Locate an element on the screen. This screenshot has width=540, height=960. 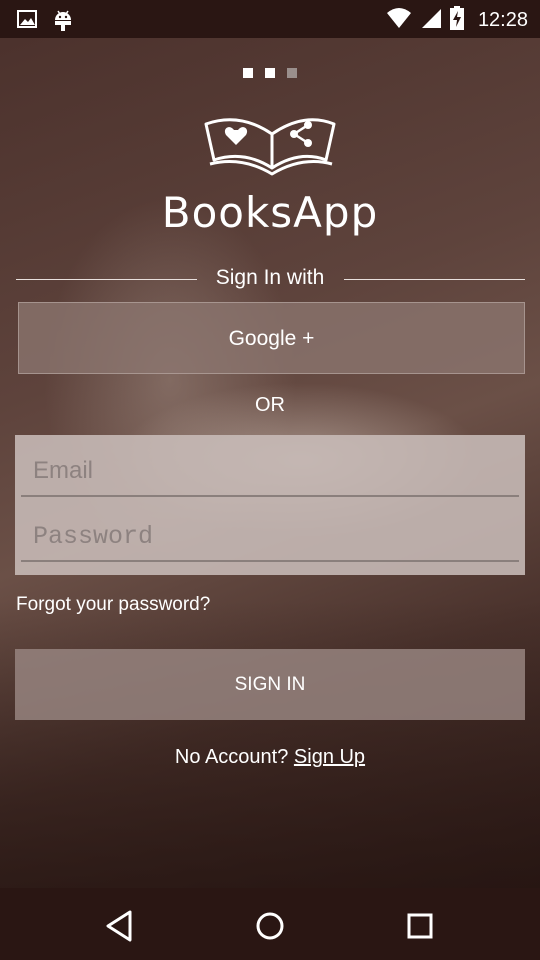
home-icon is located at coordinates (270, 926).